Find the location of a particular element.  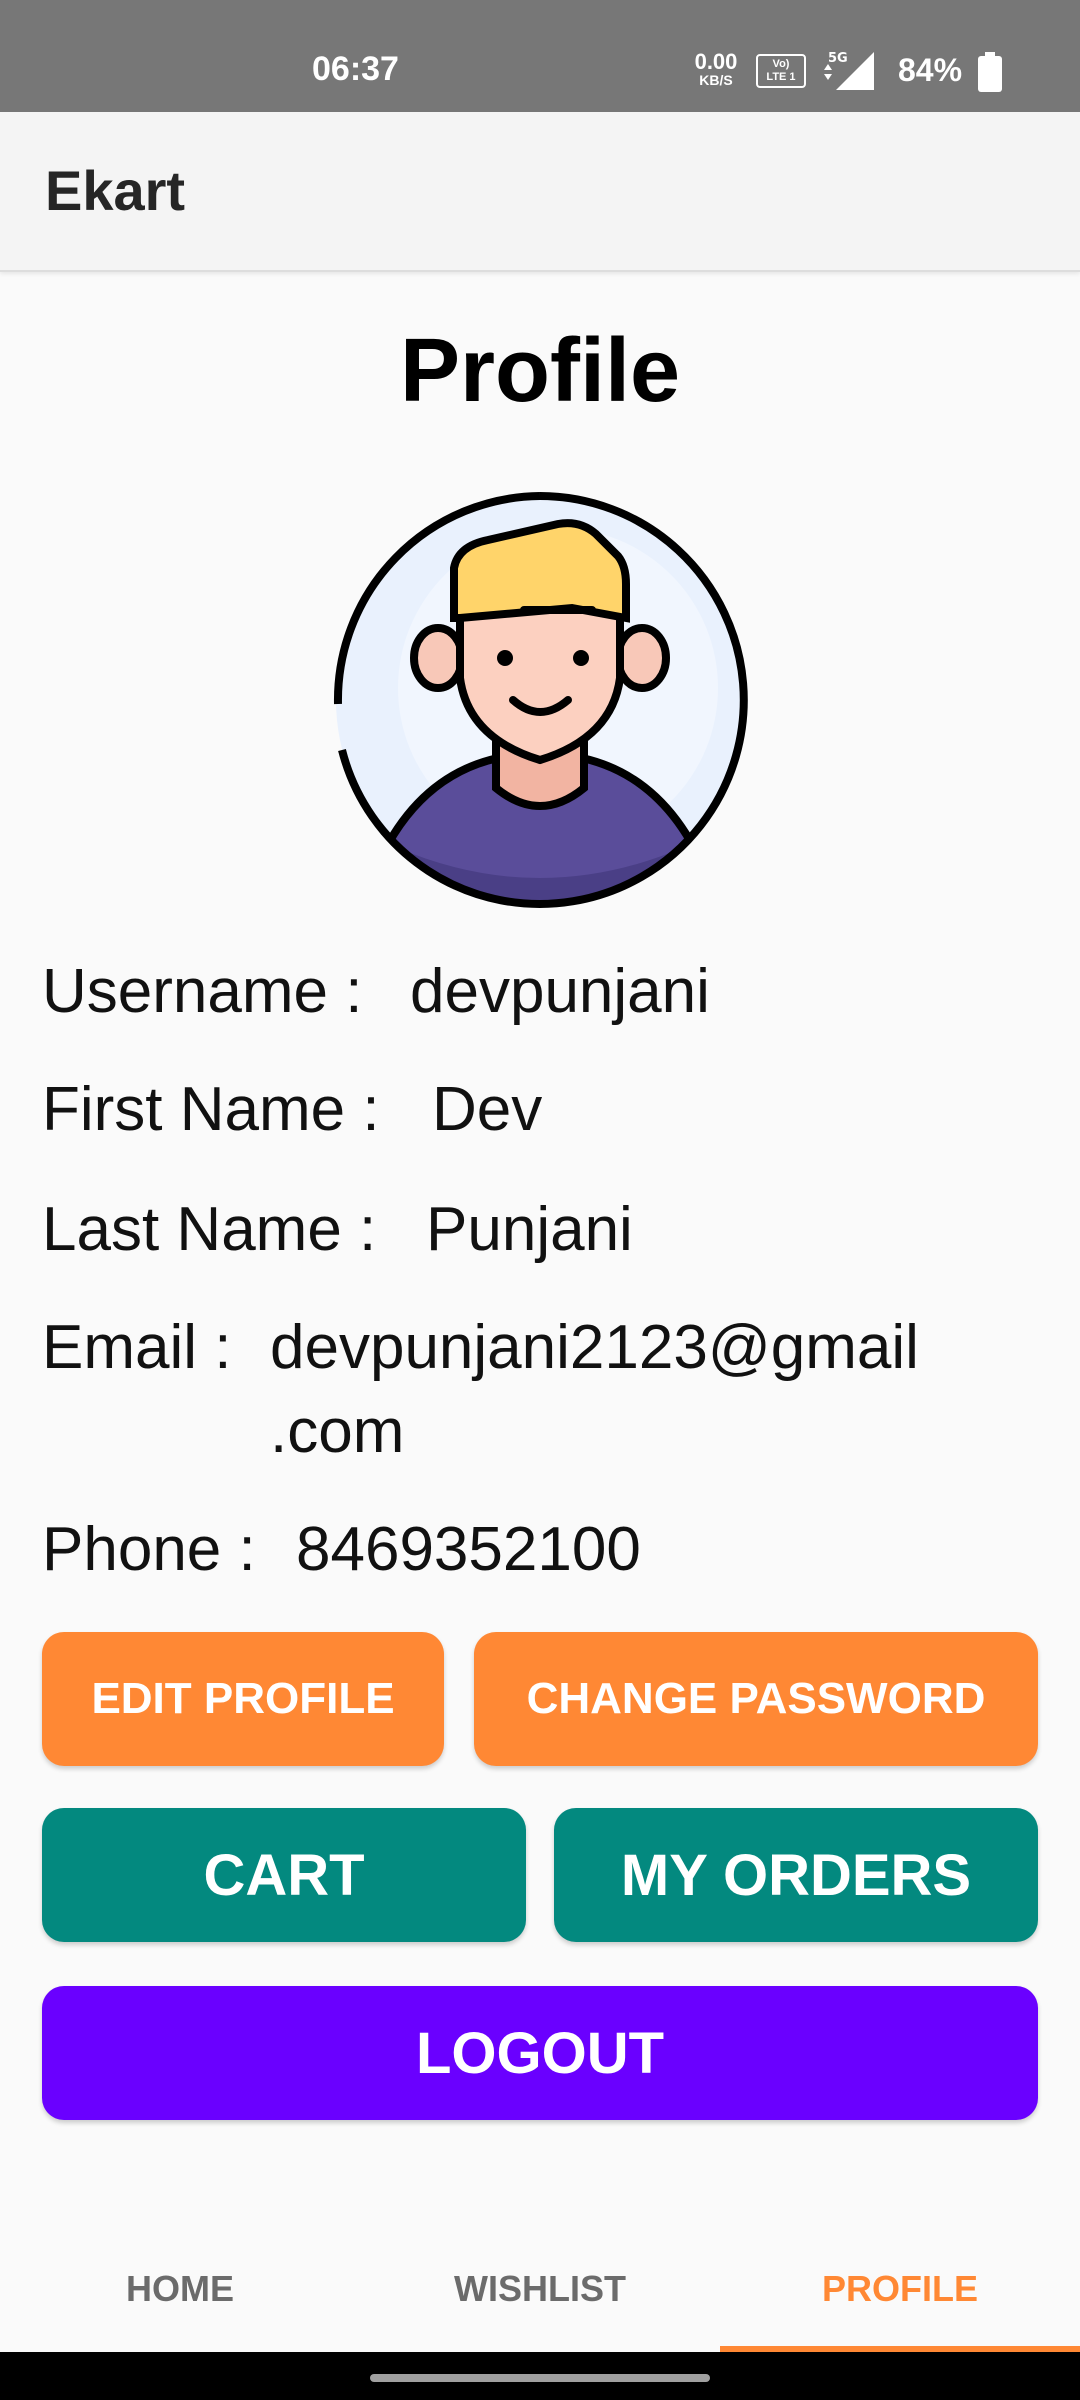

cart-button: CART is located at coordinates (284, 1875).